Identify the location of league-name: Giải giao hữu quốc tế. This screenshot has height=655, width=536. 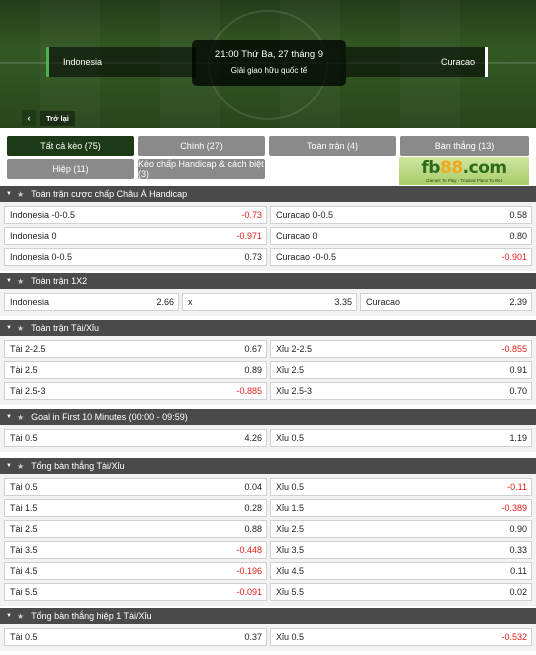
(269, 70).